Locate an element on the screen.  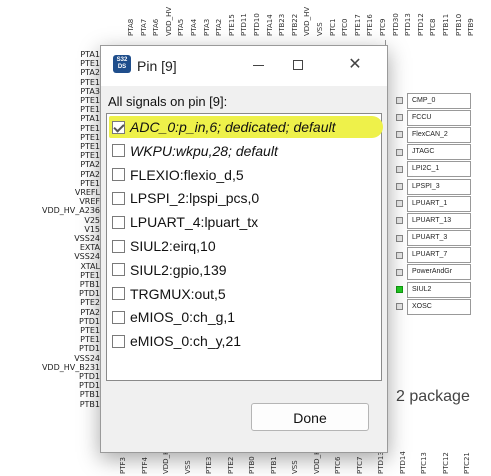
top-pin: PTB23 is located at coordinates (282, 19).